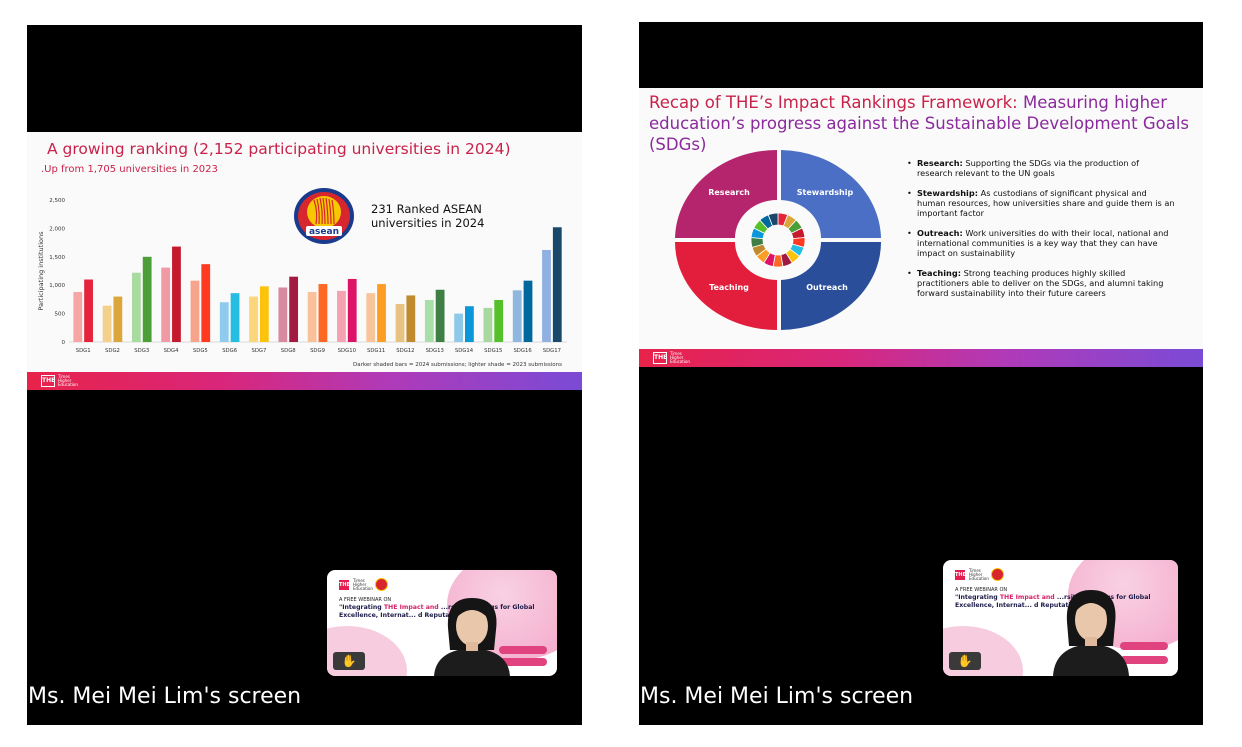 Image resolution: width=1242 pixels, height=747 pixels. Describe the element at coordinates (405, 351) in the screenshot. I see `x-tick-label: SDG12` at that location.